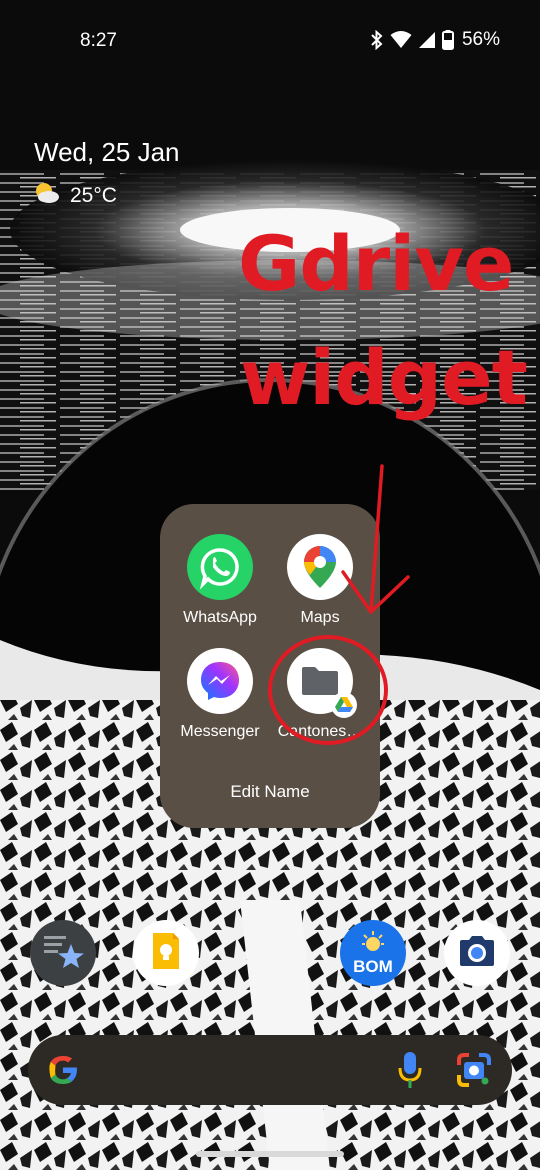 This screenshot has width=540, height=1170. Describe the element at coordinates (474, 1072) in the screenshot. I see `lens-icon` at that location.